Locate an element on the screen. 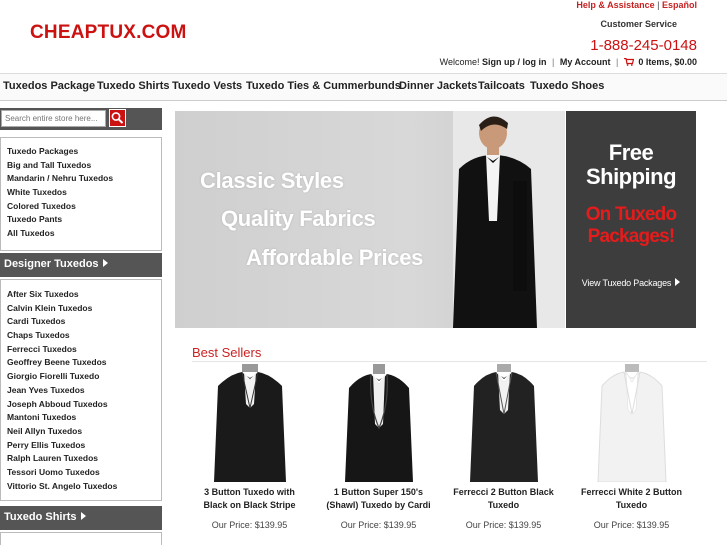 The image size is (727, 545). site-logo: CHEAPTUX.COM is located at coordinates (108, 33).